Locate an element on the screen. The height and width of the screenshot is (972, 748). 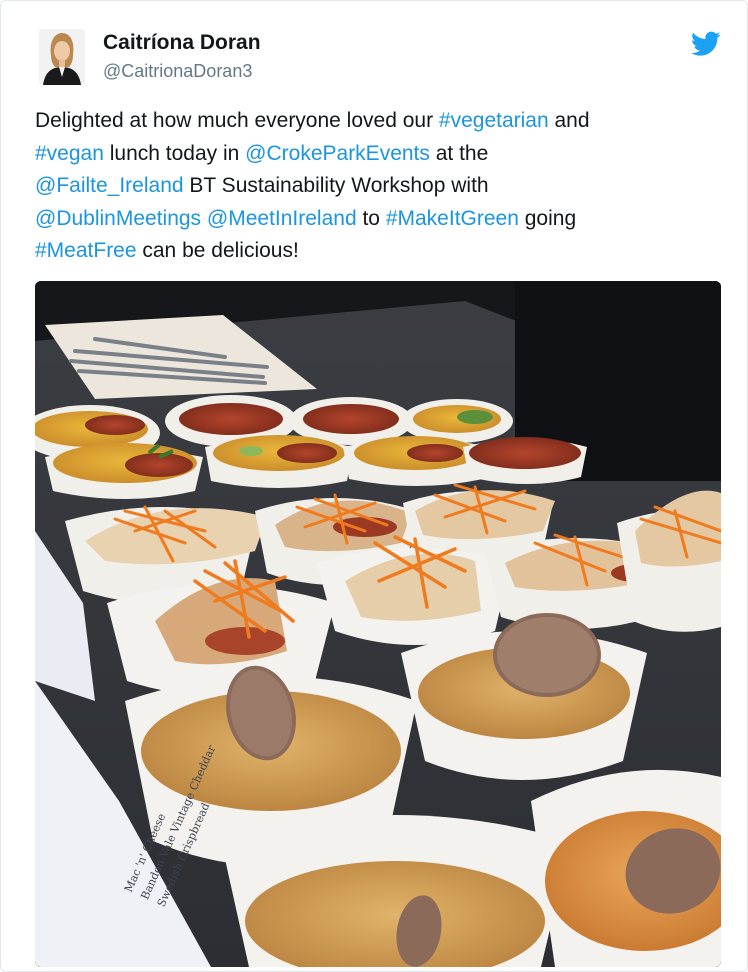
mention-link: @MeetInIreland is located at coordinates (282, 218).